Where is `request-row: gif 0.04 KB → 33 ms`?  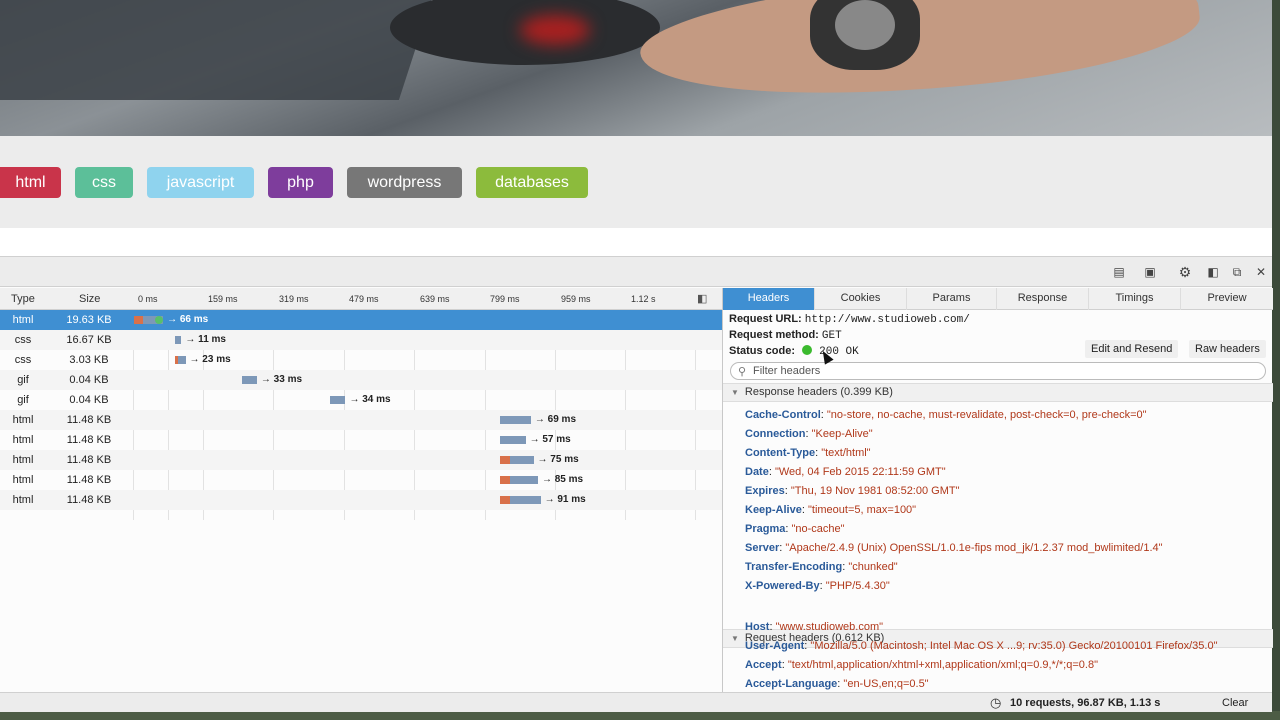 request-row: gif 0.04 KB → 33 ms is located at coordinates (361, 380).